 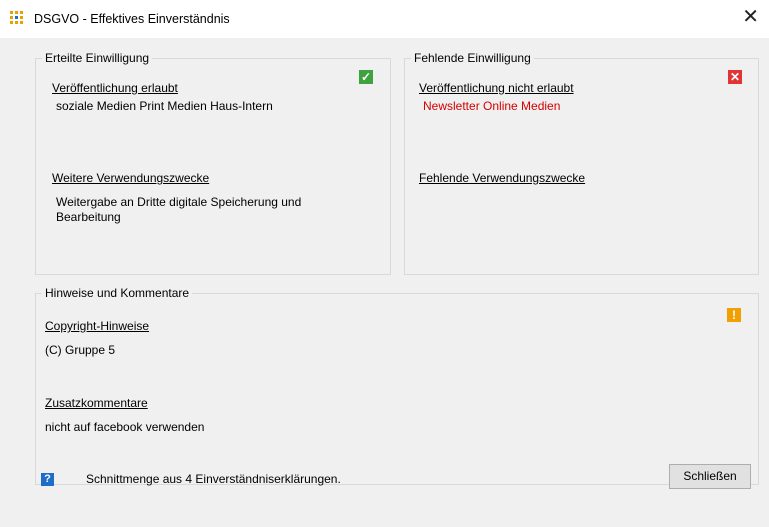 What do you see at coordinates (132, 19) in the screenshot?
I see `window-title: DSGVO - Effektives Einverständnis` at bounding box center [132, 19].